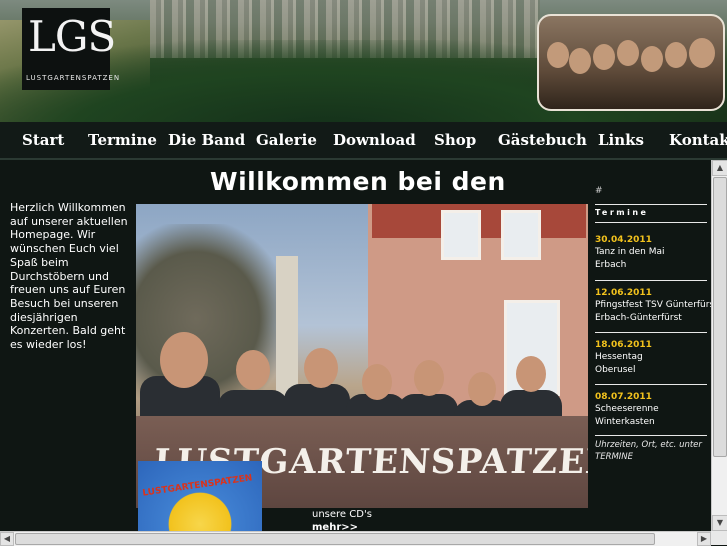  What do you see at coordinates (627, 409) in the screenshot?
I see `event-title: Scheeserenne` at bounding box center [627, 409].